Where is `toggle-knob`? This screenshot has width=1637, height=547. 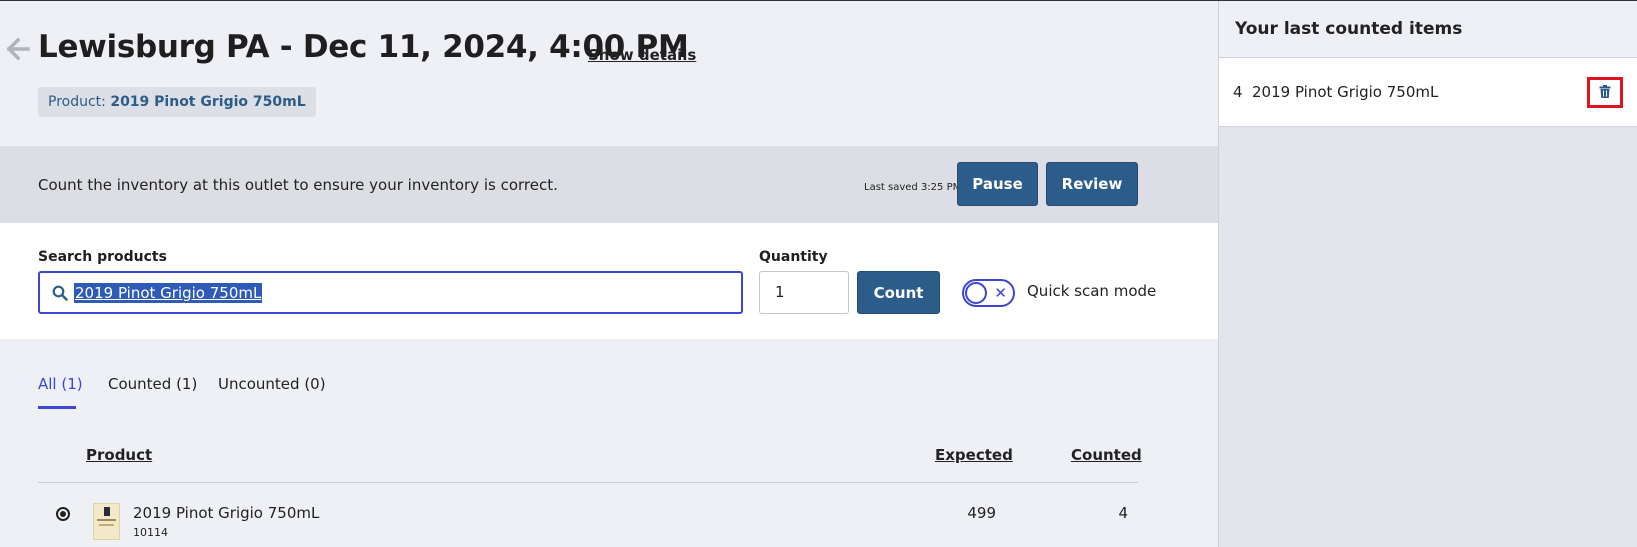 toggle-knob is located at coordinates (976, 293).